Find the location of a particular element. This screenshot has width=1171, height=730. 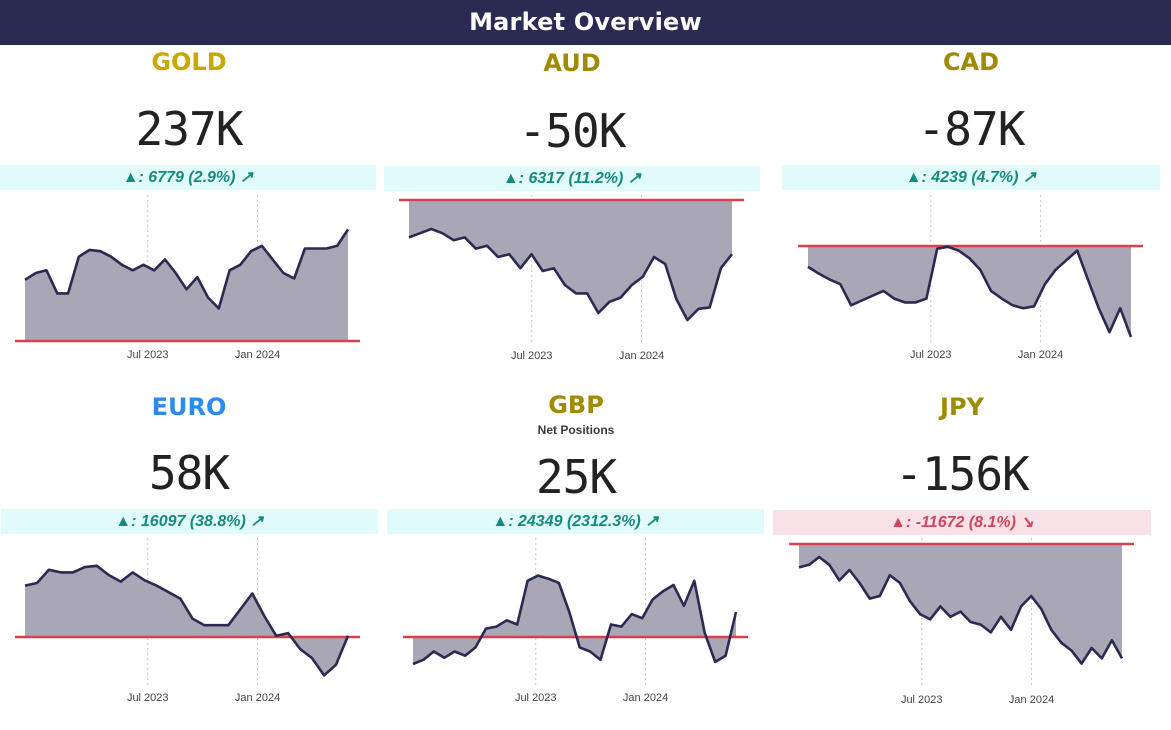

panel-subtitle: Net Positions is located at coordinates (576, 430).